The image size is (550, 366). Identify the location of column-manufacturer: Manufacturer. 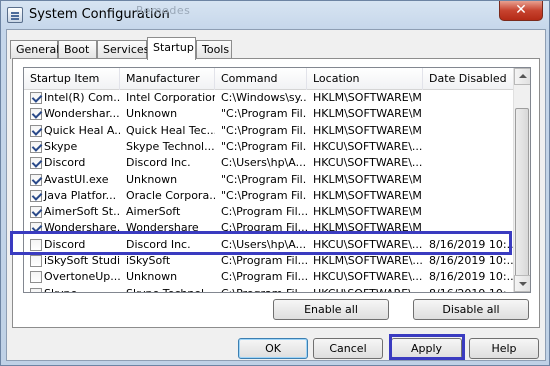
(167, 79).